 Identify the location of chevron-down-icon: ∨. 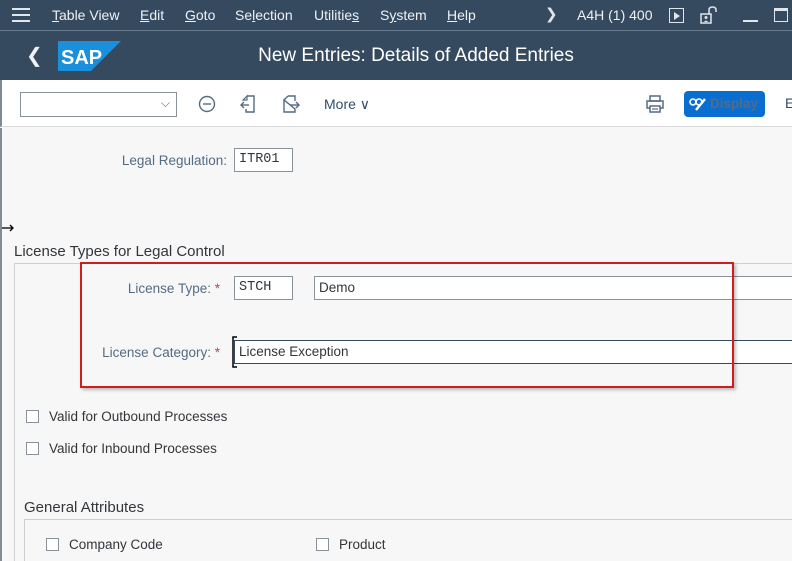
(365, 104).